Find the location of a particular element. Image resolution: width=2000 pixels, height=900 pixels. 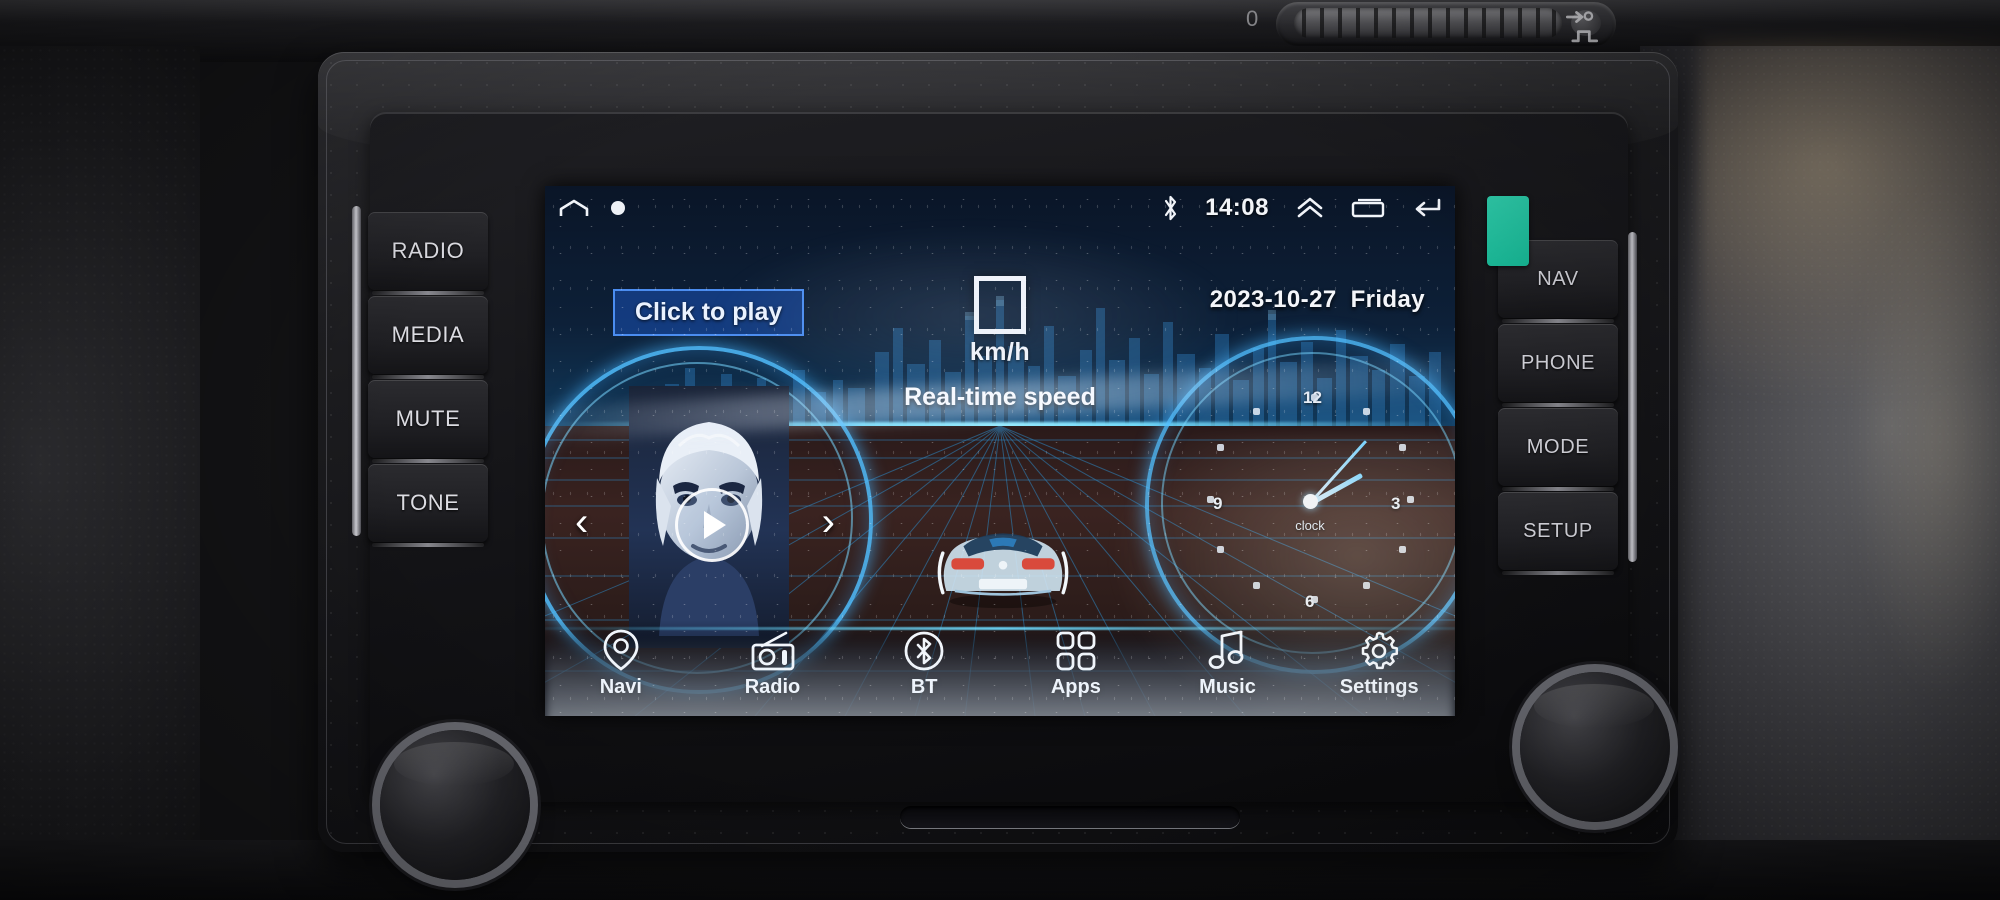

dock-label-music: Music is located at coordinates (1227, 687).